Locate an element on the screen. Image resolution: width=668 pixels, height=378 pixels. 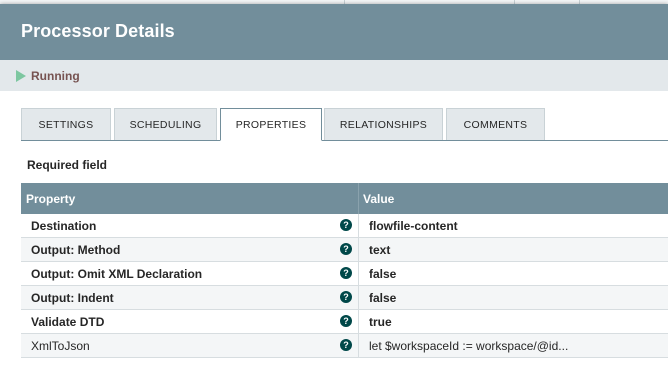
property-name: Output: Omit XML Declaration is located at coordinates (117, 274).